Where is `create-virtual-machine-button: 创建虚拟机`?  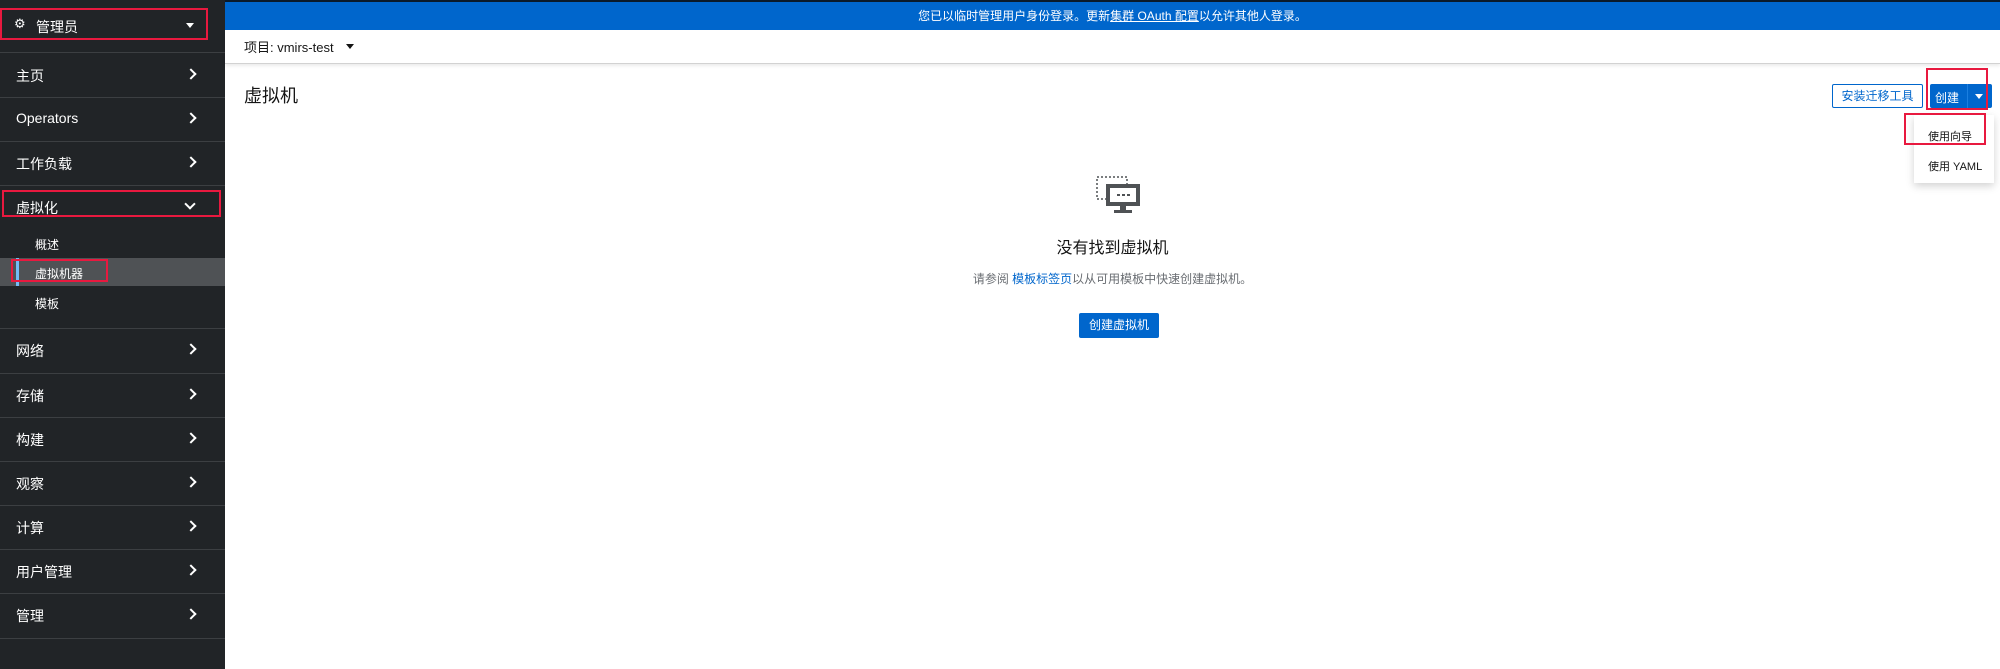 create-virtual-machine-button: 创建虚拟机 is located at coordinates (1119, 325).